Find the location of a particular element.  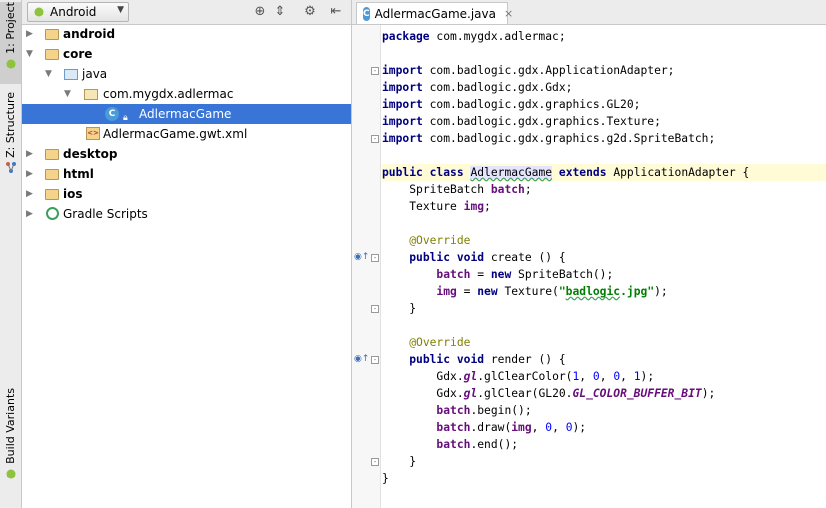

code-text: SpriteBatch(); is located at coordinates (562, 274).